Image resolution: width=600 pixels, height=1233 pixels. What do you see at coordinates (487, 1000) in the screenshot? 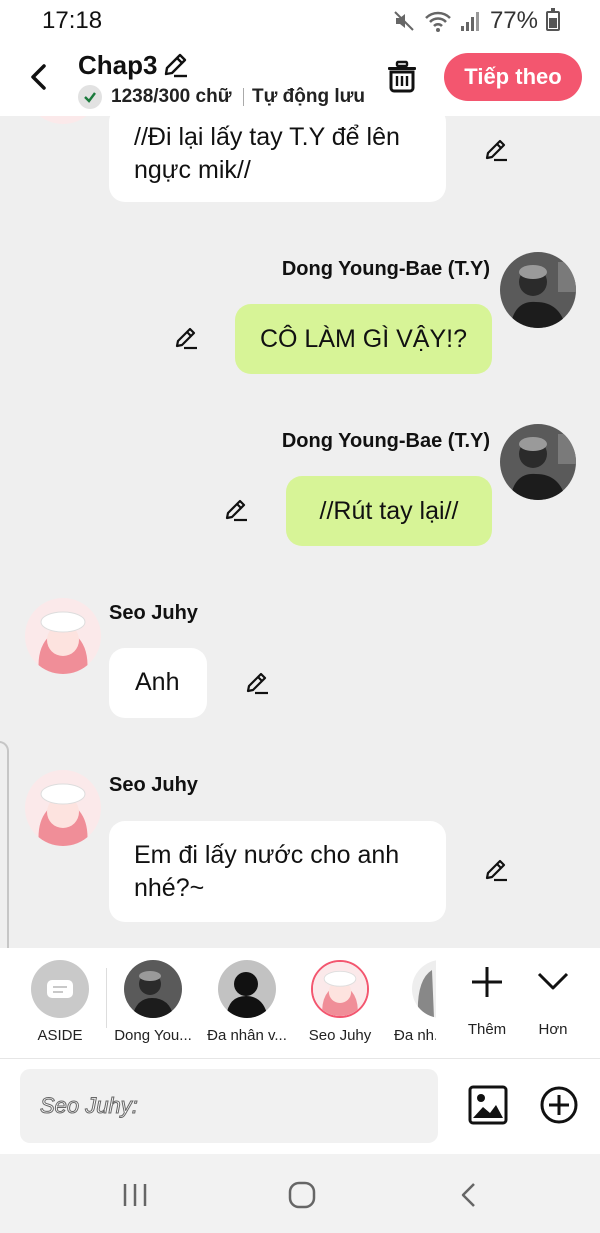
I see `add-character-button: Thêm` at bounding box center [487, 1000].